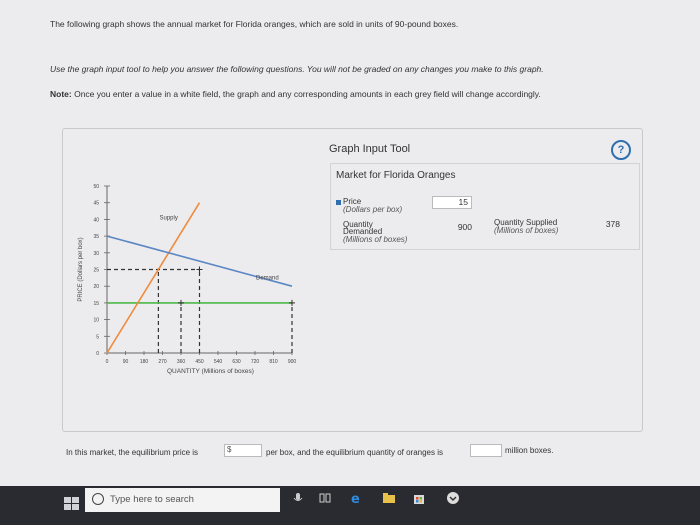 The image size is (700, 525). What do you see at coordinates (419, 498) in the screenshot?
I see `store-icon` at bounding box center [419, 498].